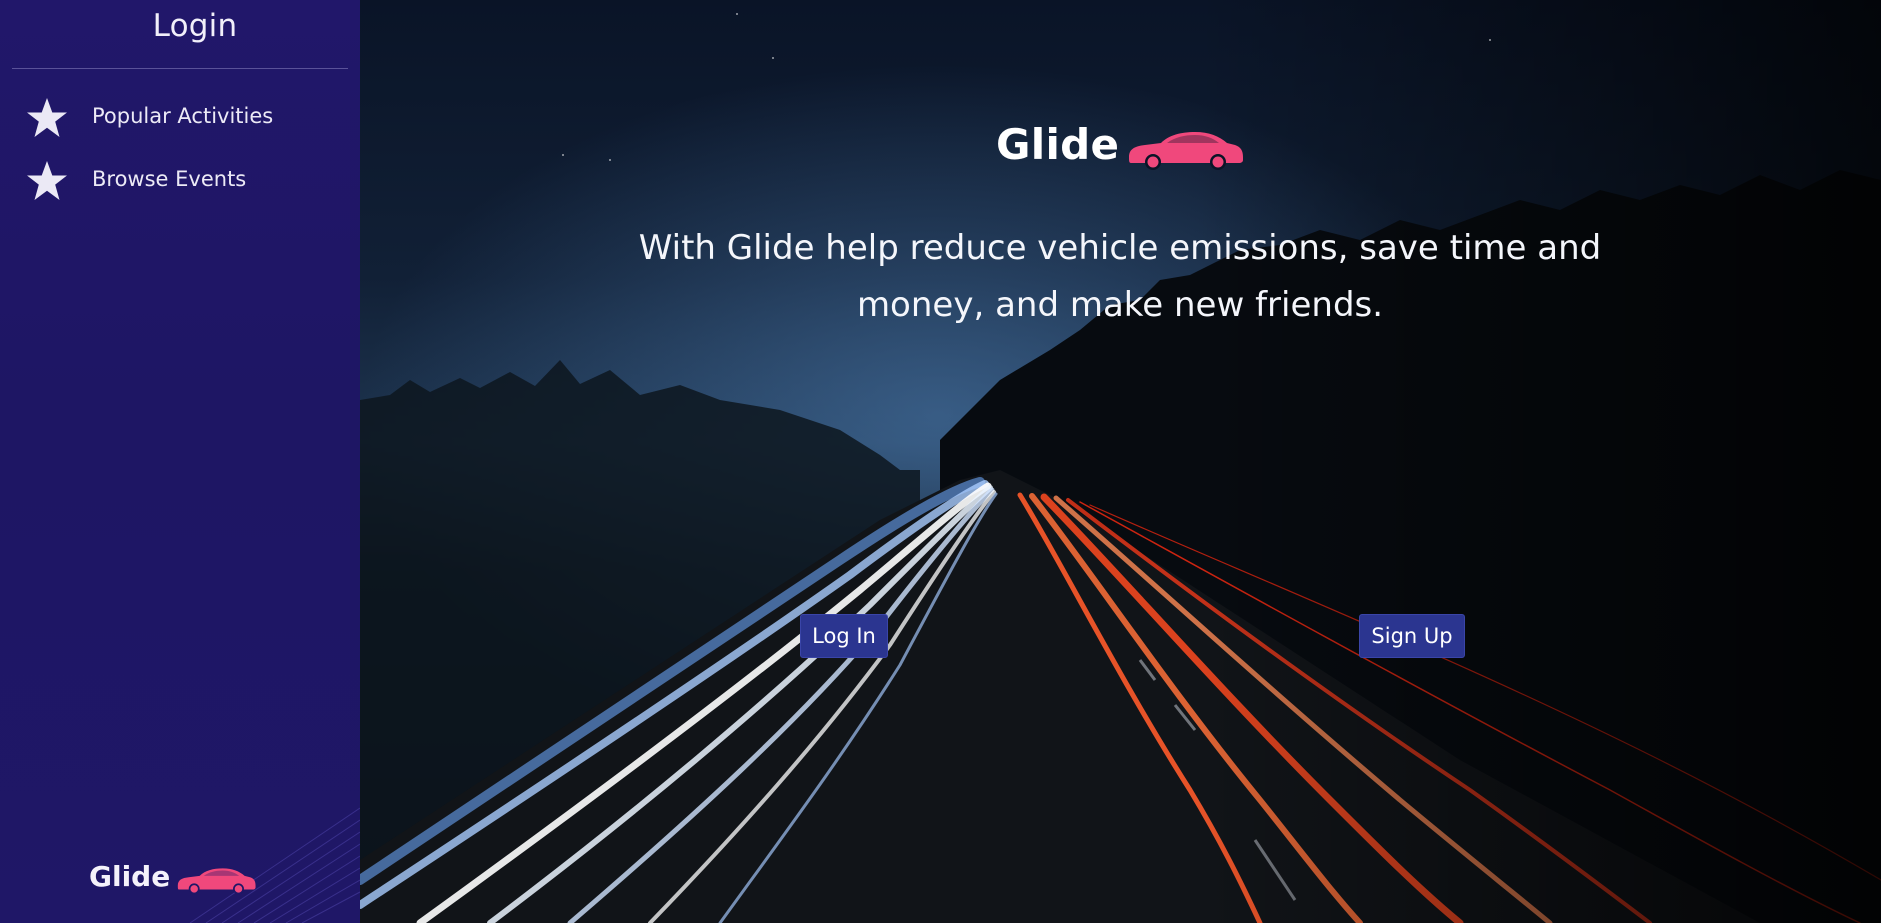 The height and width of the screenshot is (923, 1881). I want to click on sidebar-item-browse-events: Browse Events, so click(180, 180).